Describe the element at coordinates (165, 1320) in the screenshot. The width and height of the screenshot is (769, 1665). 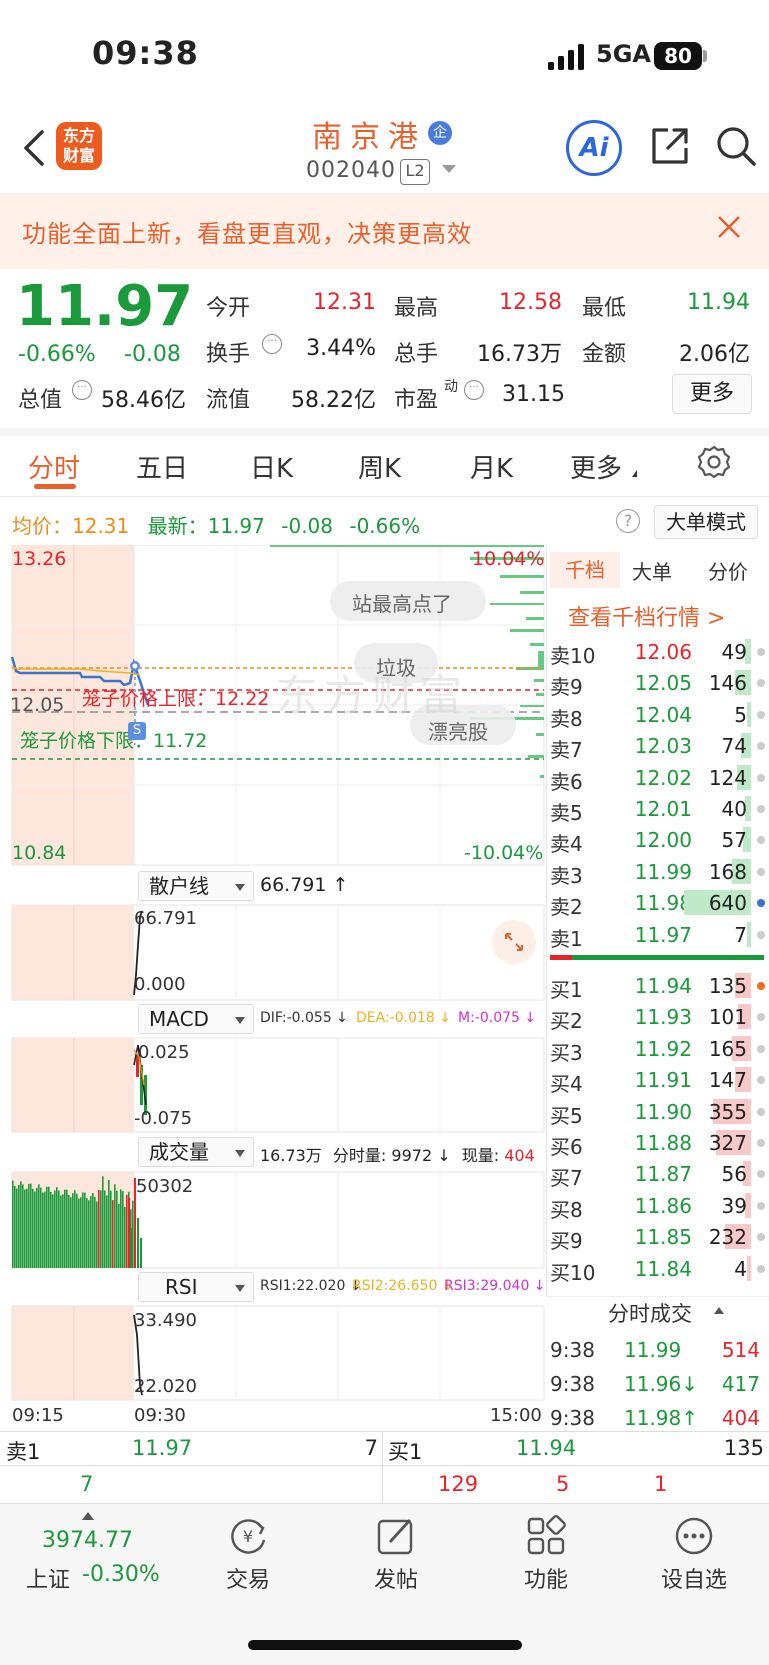
I see `rsi-axis-top: 33.490` at that location.